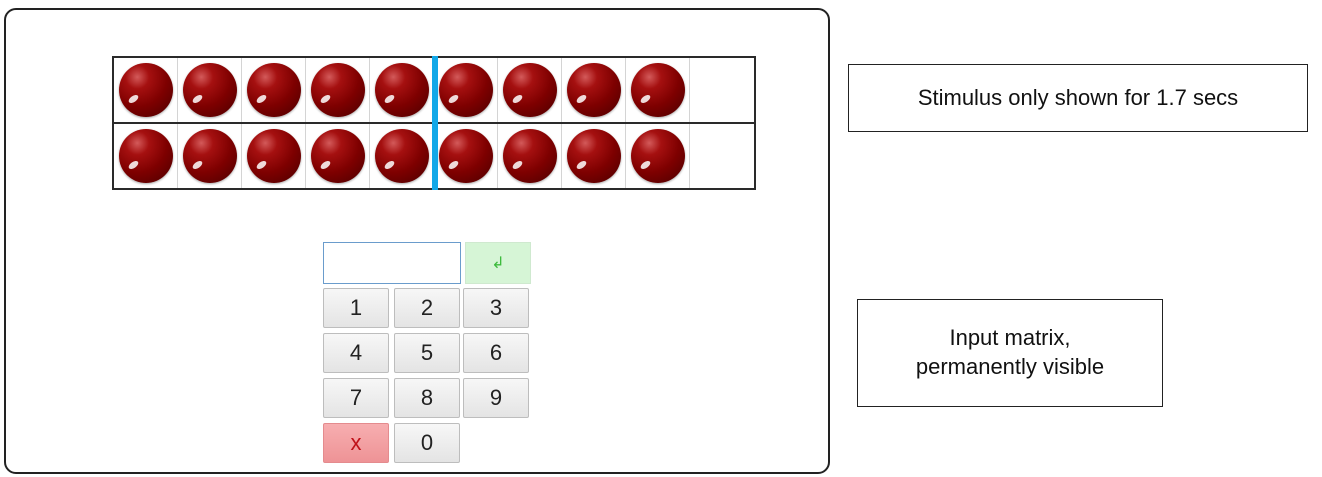 The image size is (1322, 477). Describe the element at coordinates (496, 353) in the screenshot. I see `key-6: 6` at that location.